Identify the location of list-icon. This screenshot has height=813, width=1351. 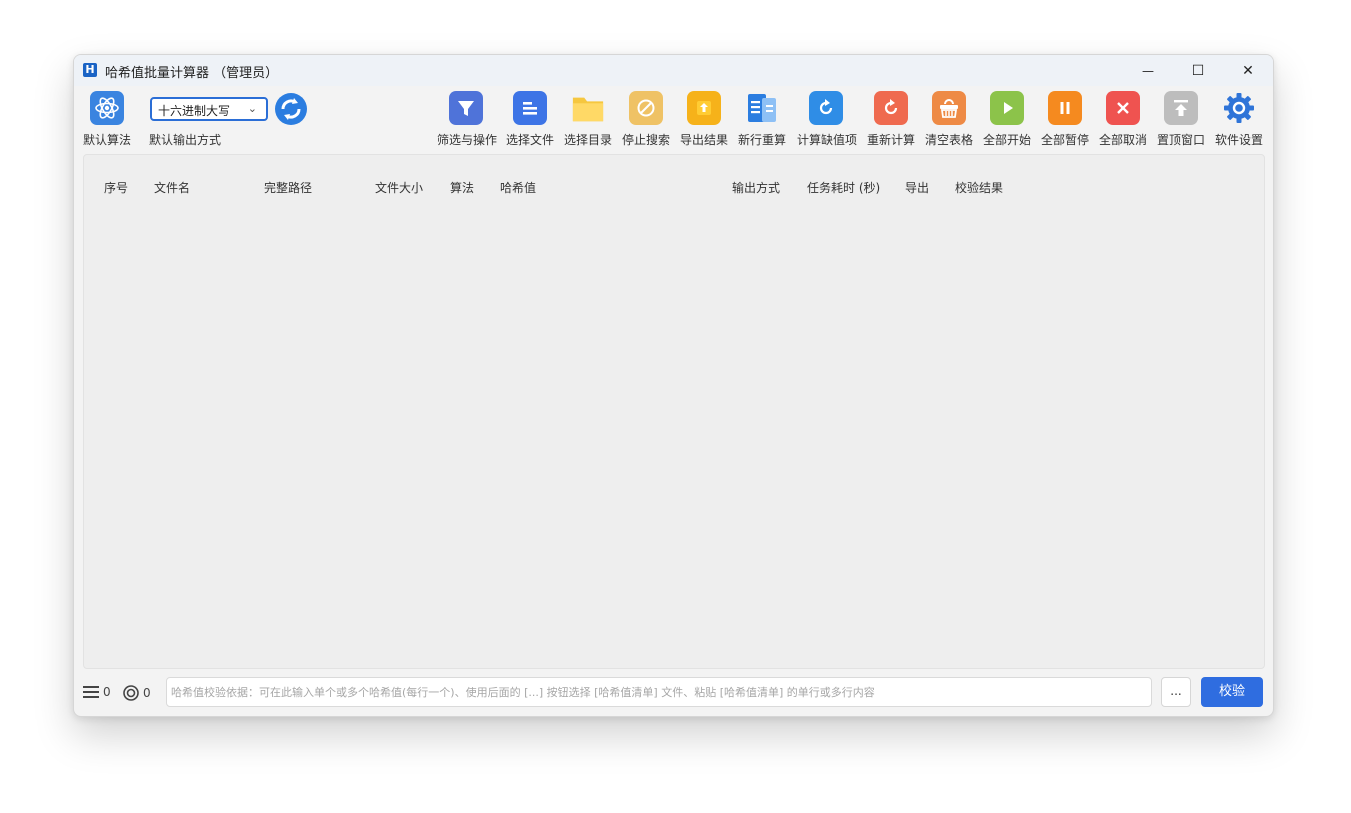
(91, 692).